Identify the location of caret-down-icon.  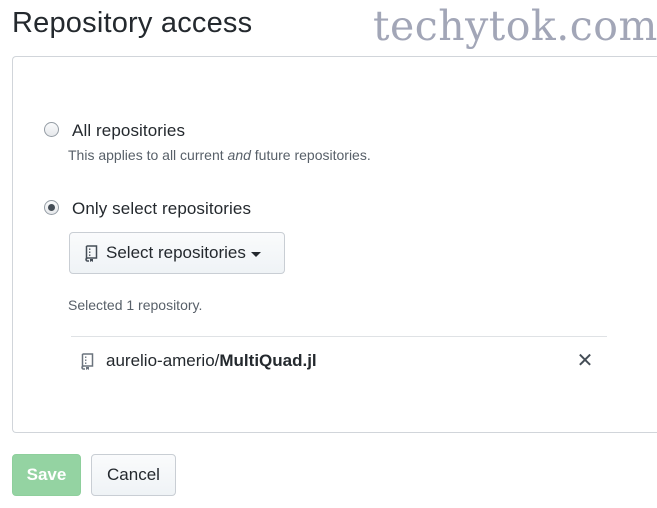
(255, 254).